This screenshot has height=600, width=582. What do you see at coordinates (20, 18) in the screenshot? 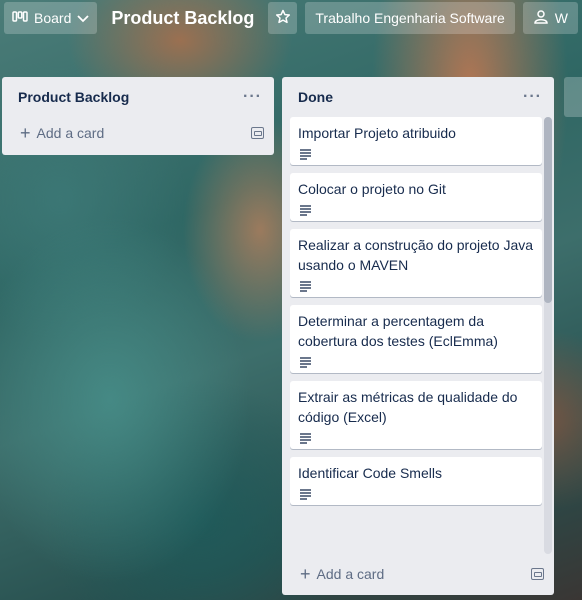
I see `board-icon` at bounding box center [20, 18].